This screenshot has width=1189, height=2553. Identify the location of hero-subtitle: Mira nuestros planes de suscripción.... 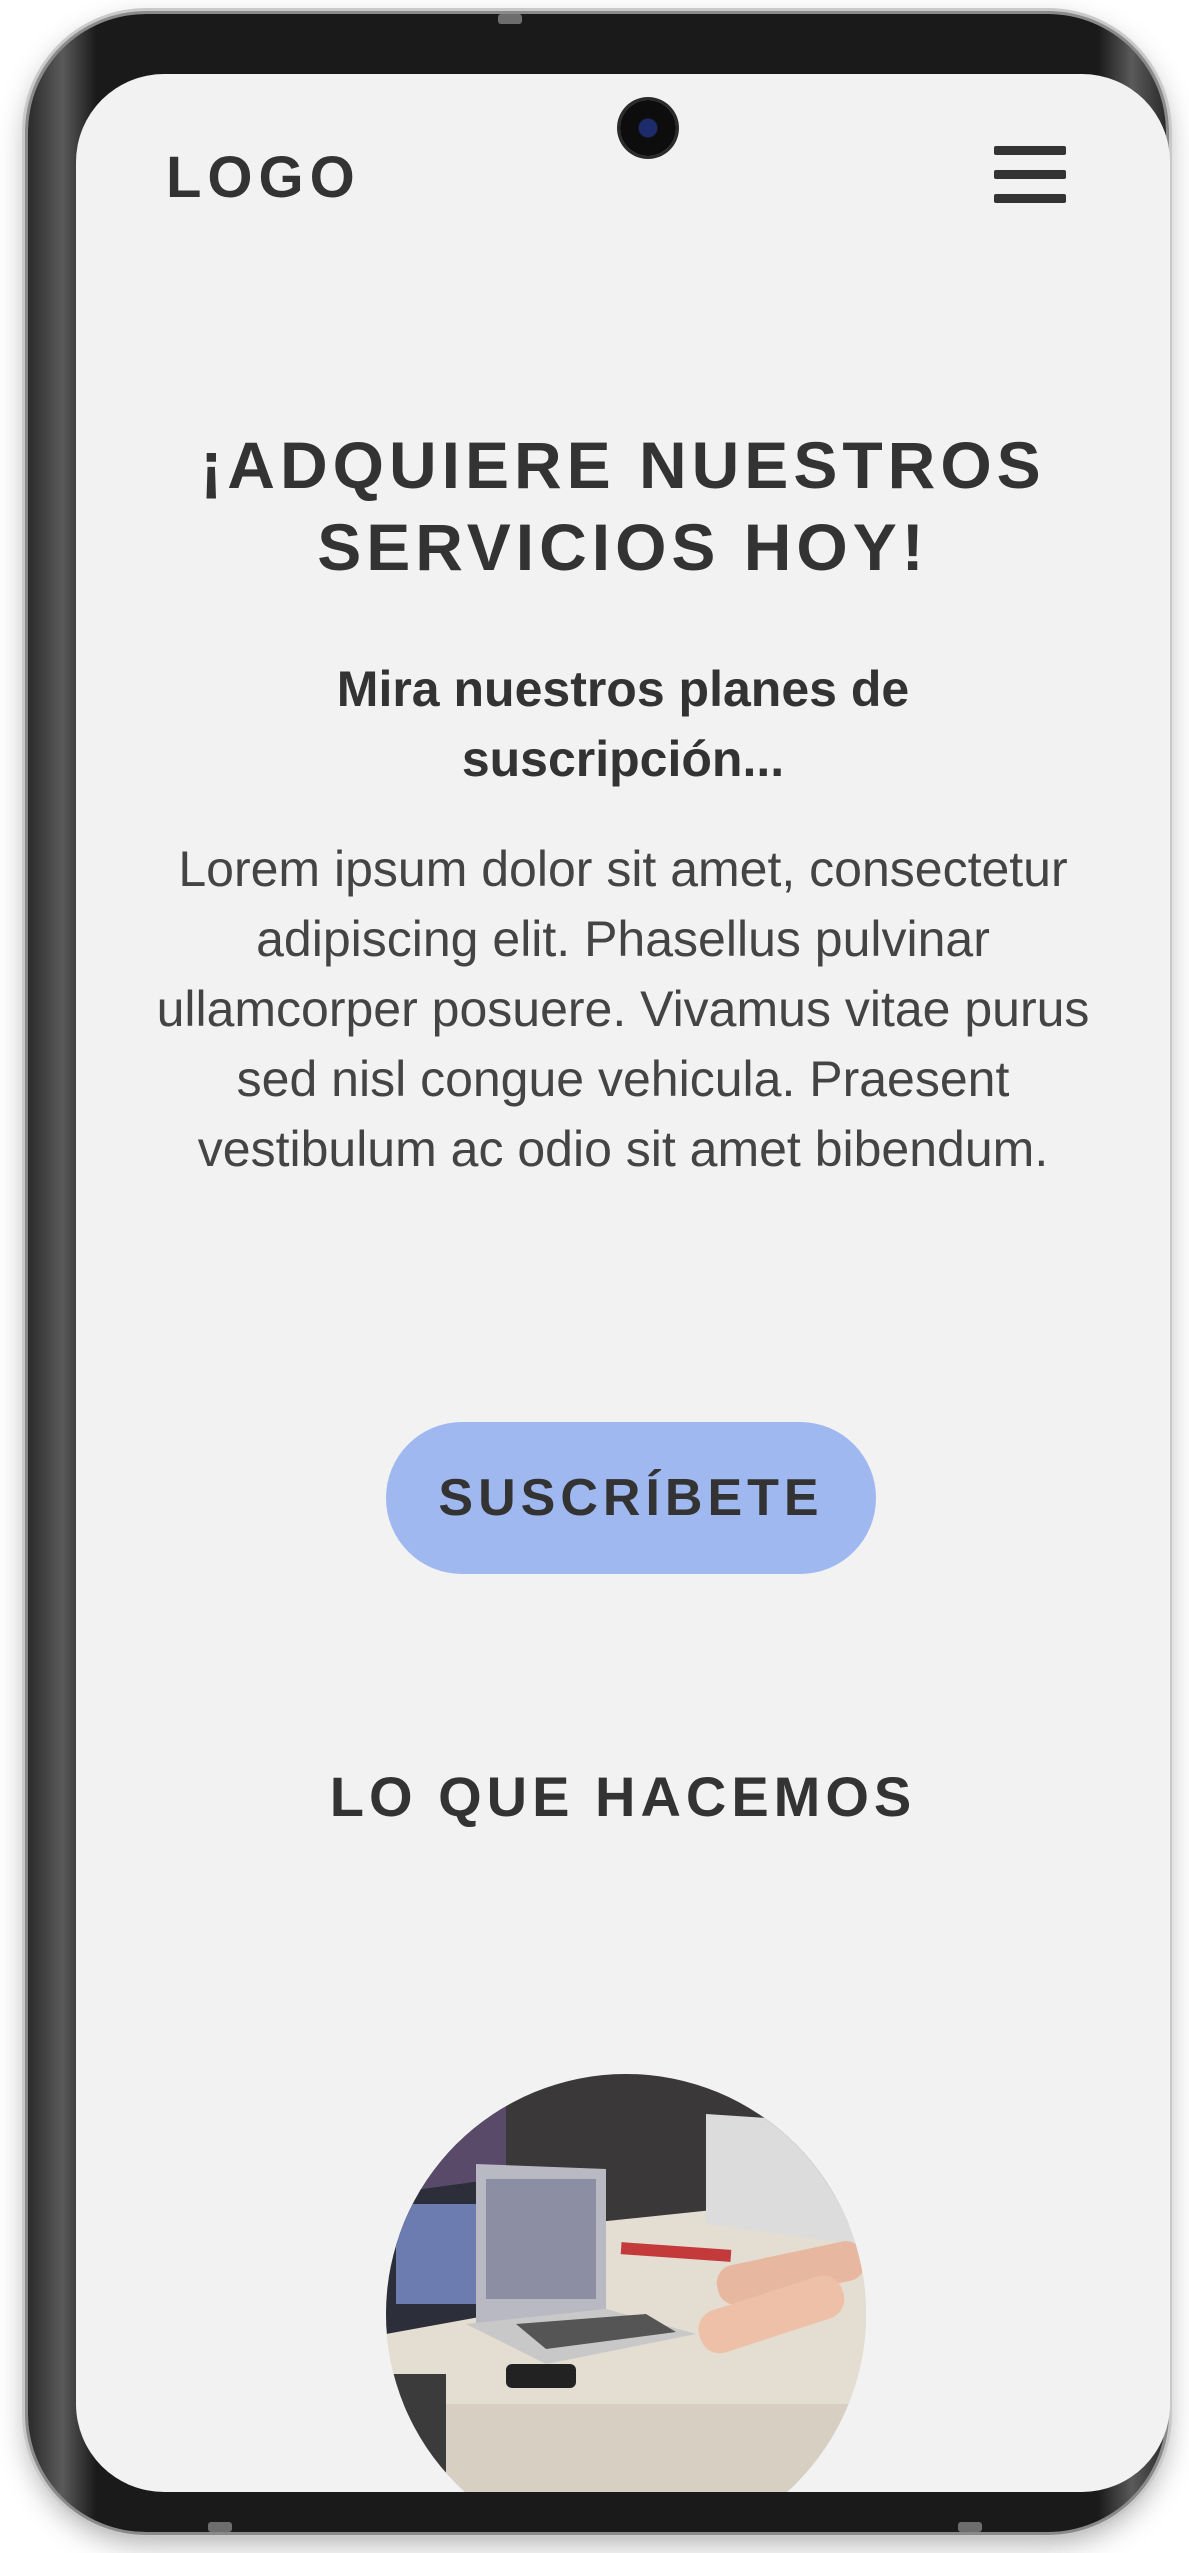
(623, 724).